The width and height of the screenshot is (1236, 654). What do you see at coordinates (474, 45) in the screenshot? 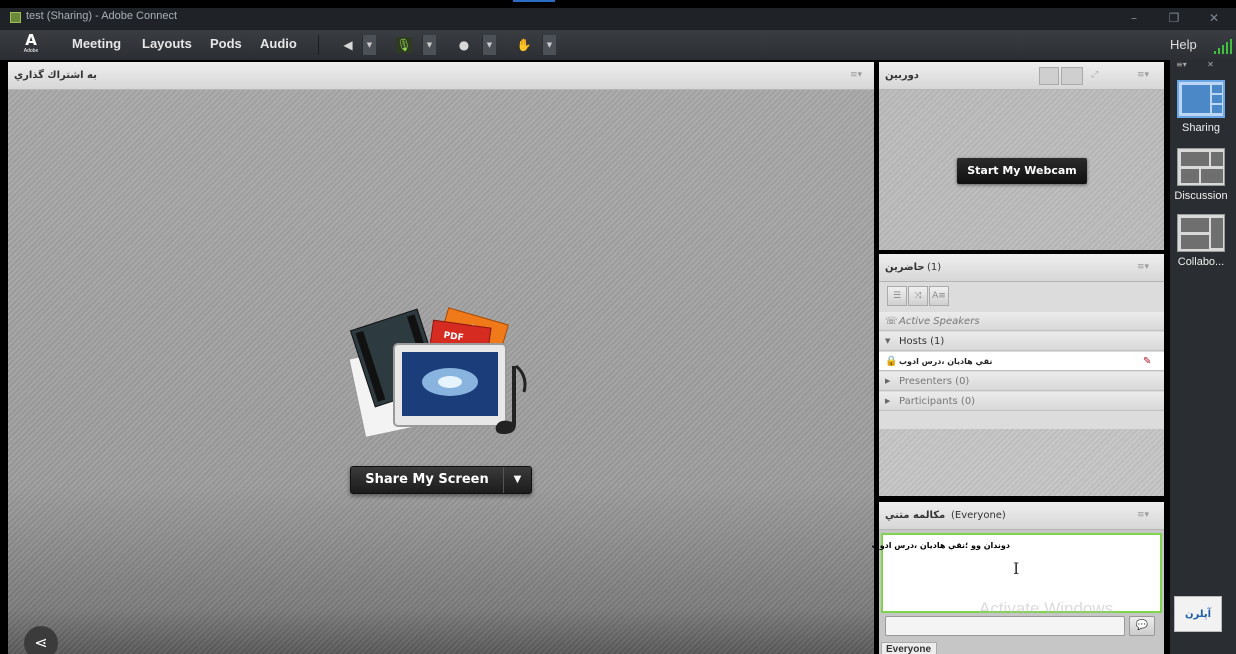
I see `webcam-button: ● ▼` at bounding box center [474, 45].